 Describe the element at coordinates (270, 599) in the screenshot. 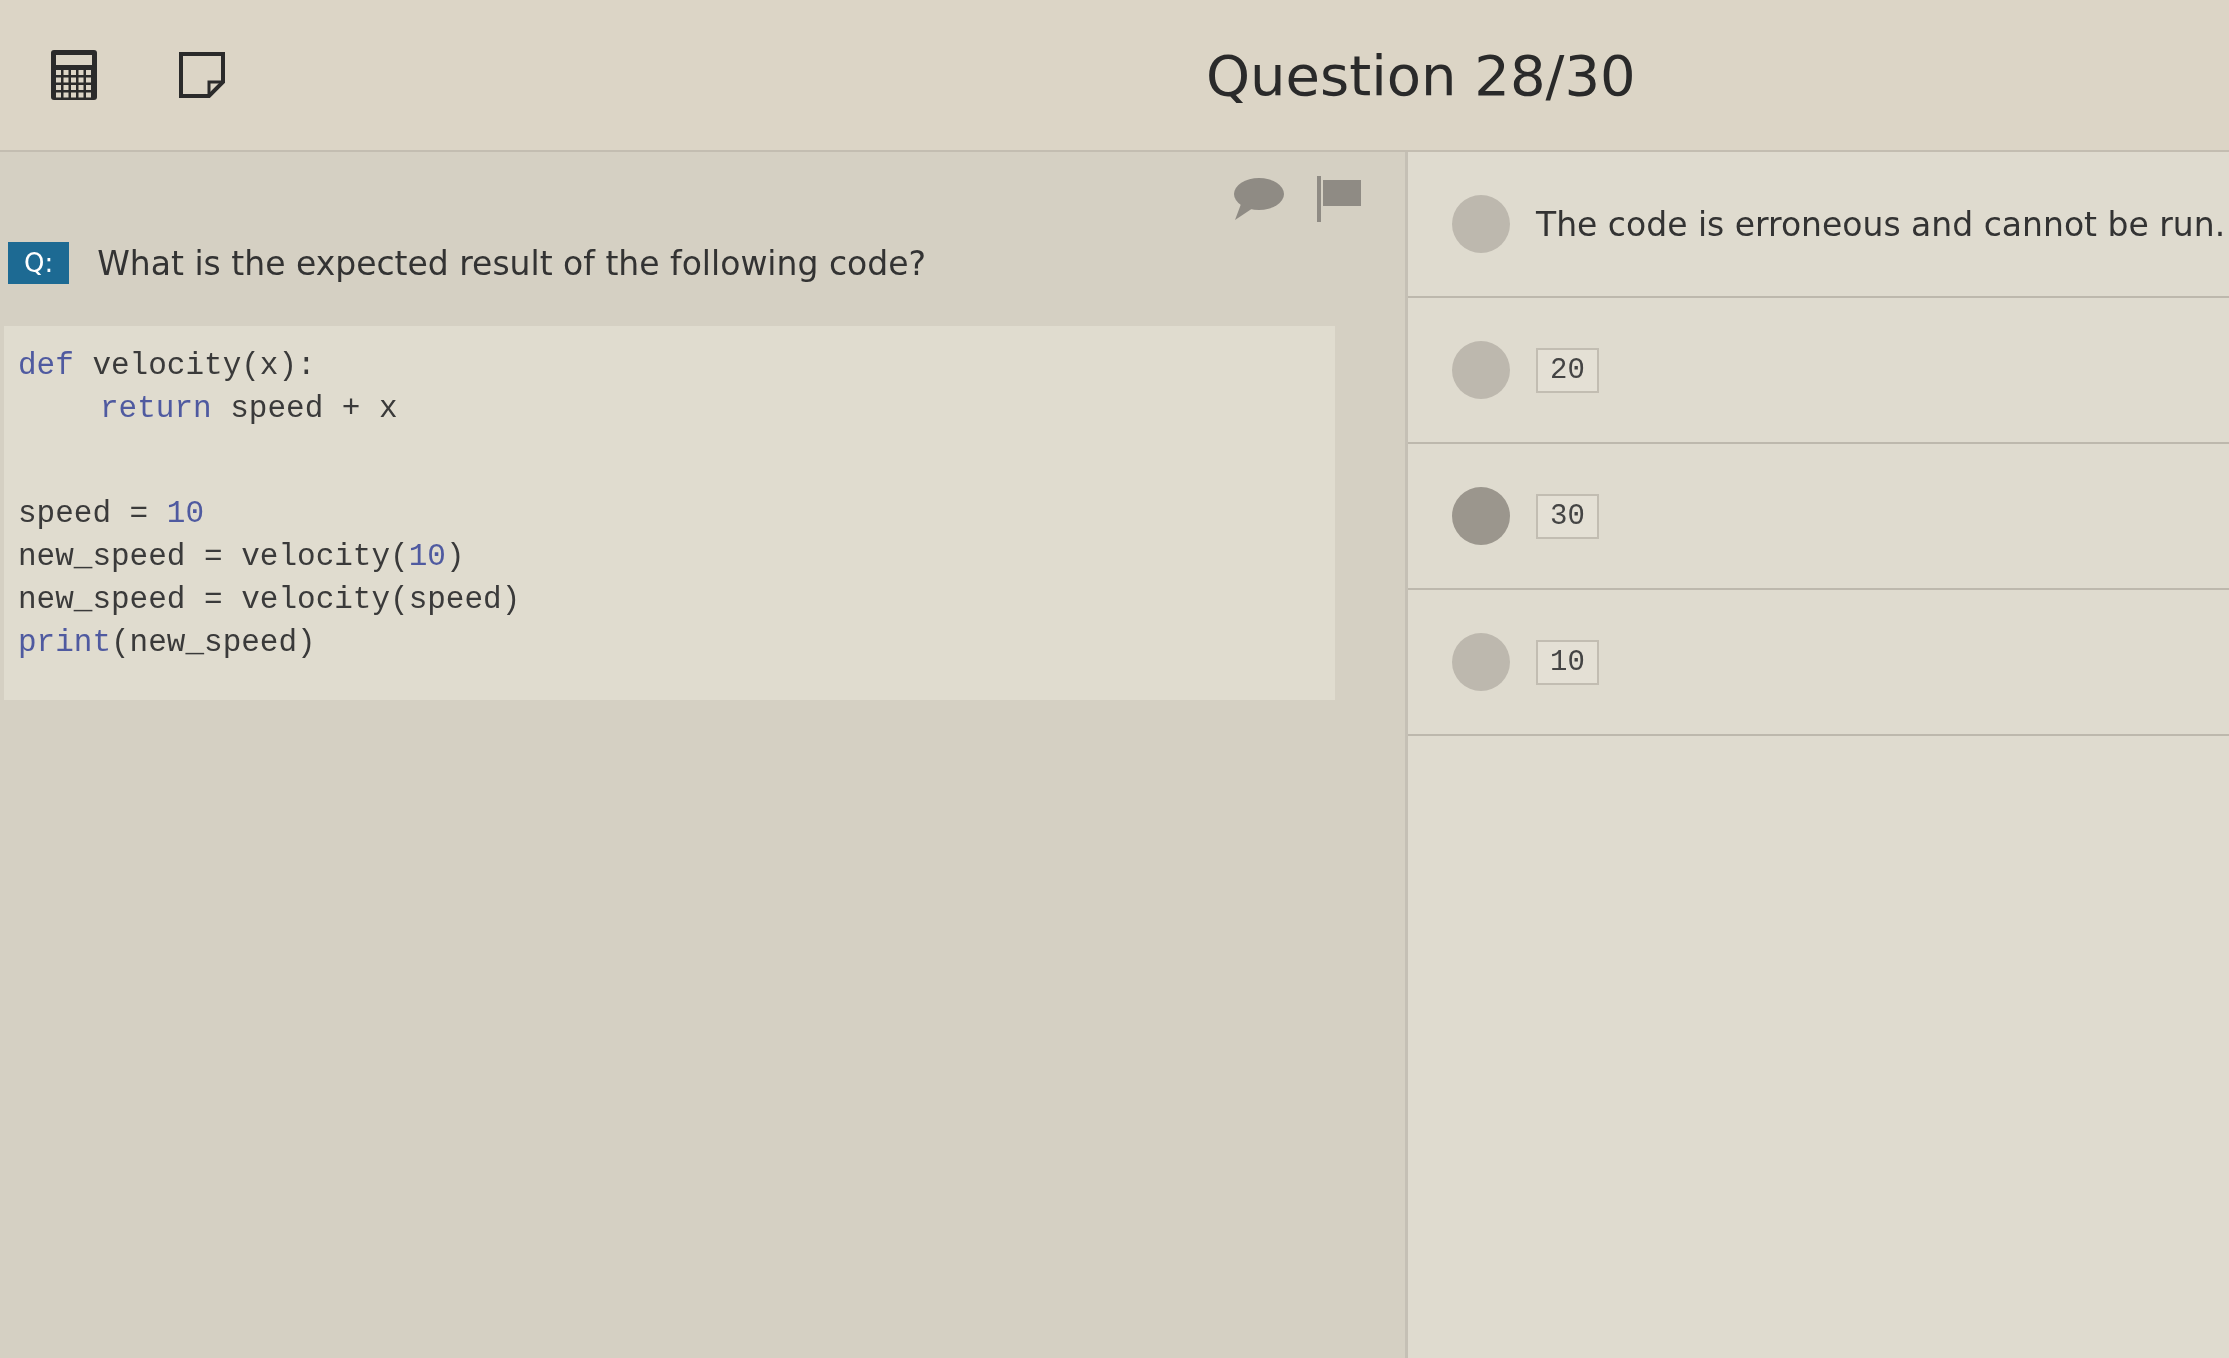

I see `code-line: new_speed = velocity(speed)` at that location.